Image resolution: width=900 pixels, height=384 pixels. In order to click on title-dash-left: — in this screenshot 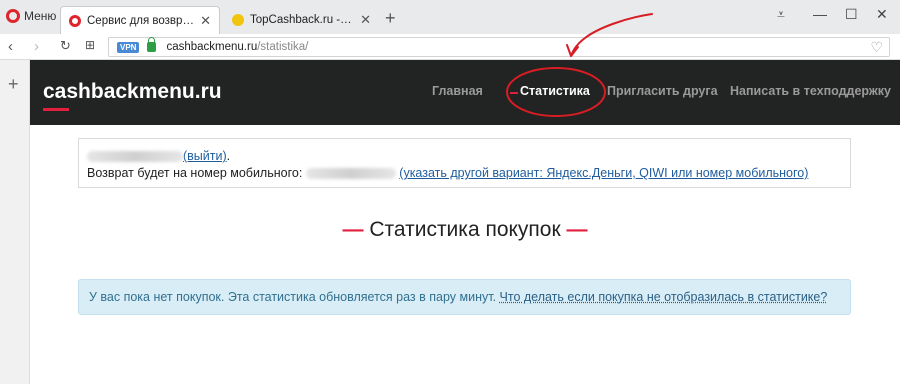, I will do `click(353, 229)`.